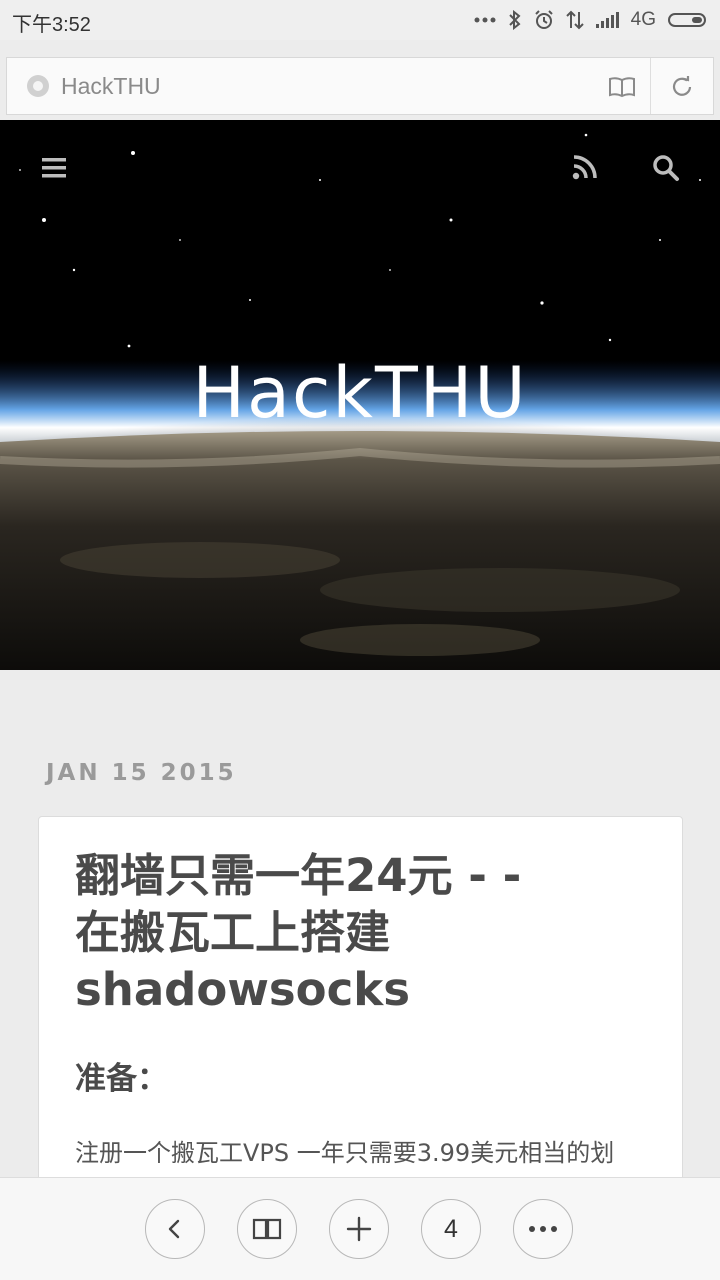 The height and width of the screenshot is (1280, 720). Describe the element at coordinates (485, 20) in the screenshot. I see `more-dots-icon` at that location.